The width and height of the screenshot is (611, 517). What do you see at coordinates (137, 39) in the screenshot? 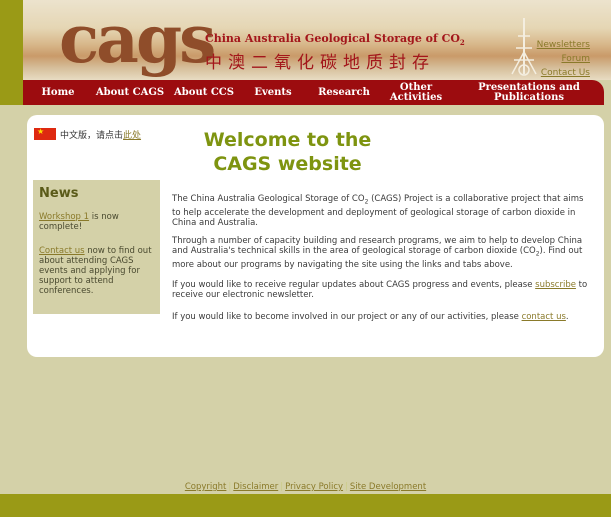
I see `cags-logo: cags` at bounding box center [137, 39].